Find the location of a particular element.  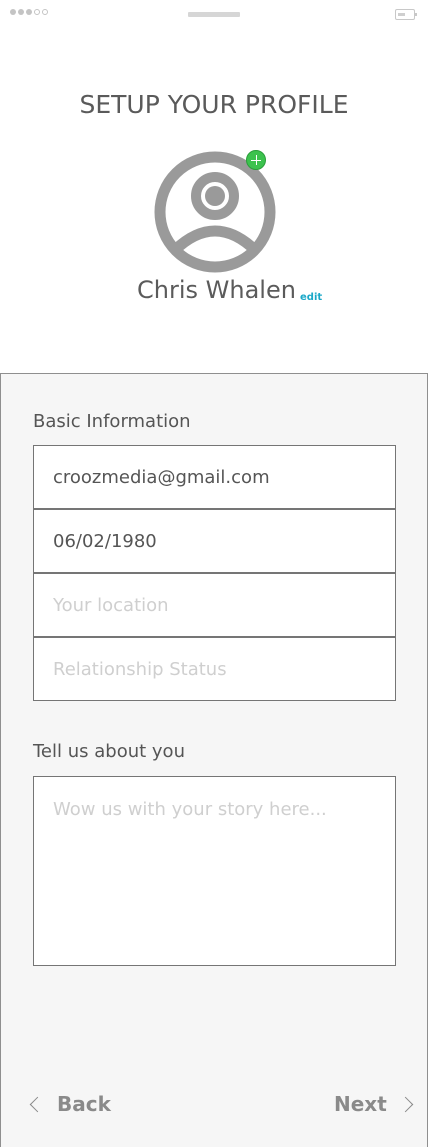

edit-name-link: edit is located at coordinates (311, 297).